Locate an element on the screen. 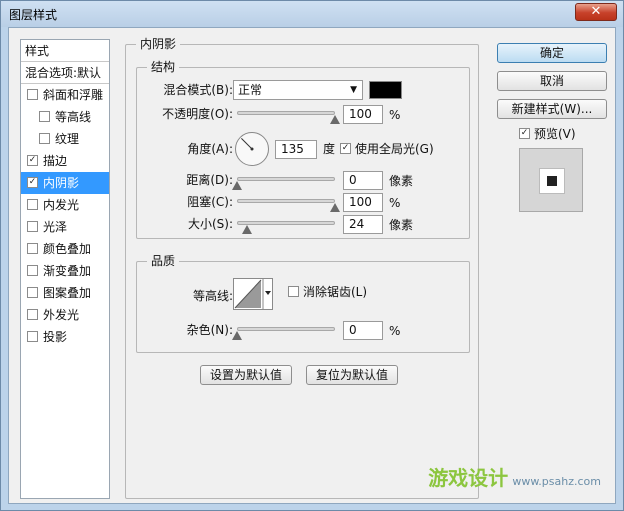 The height and width of the screenshot is (511, 624). style-list-item: 外发光 is located at coordinates (65, 315).